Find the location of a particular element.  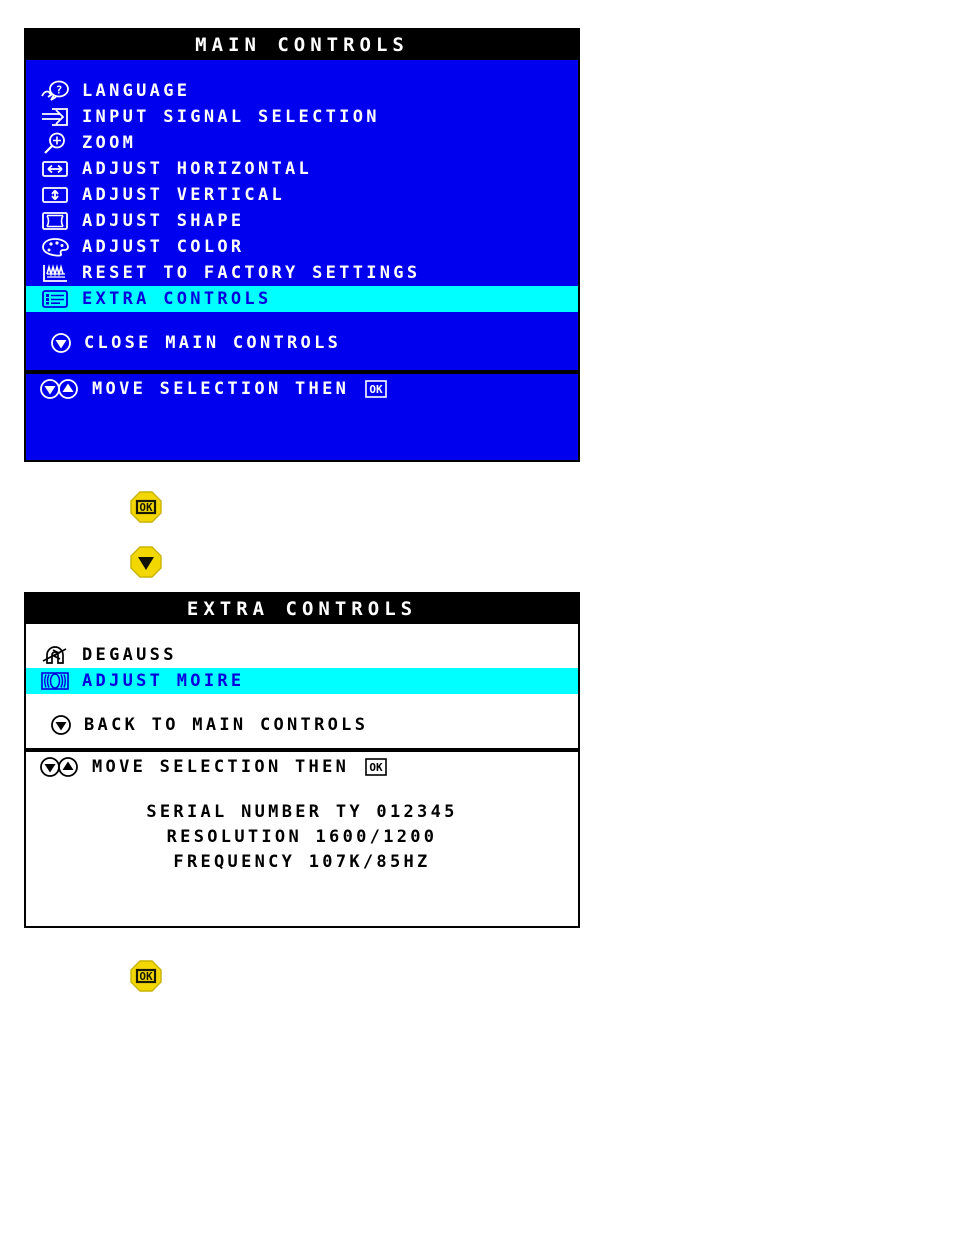

menu-item-label: DEGAUSS is located at coordinates (129, 655).